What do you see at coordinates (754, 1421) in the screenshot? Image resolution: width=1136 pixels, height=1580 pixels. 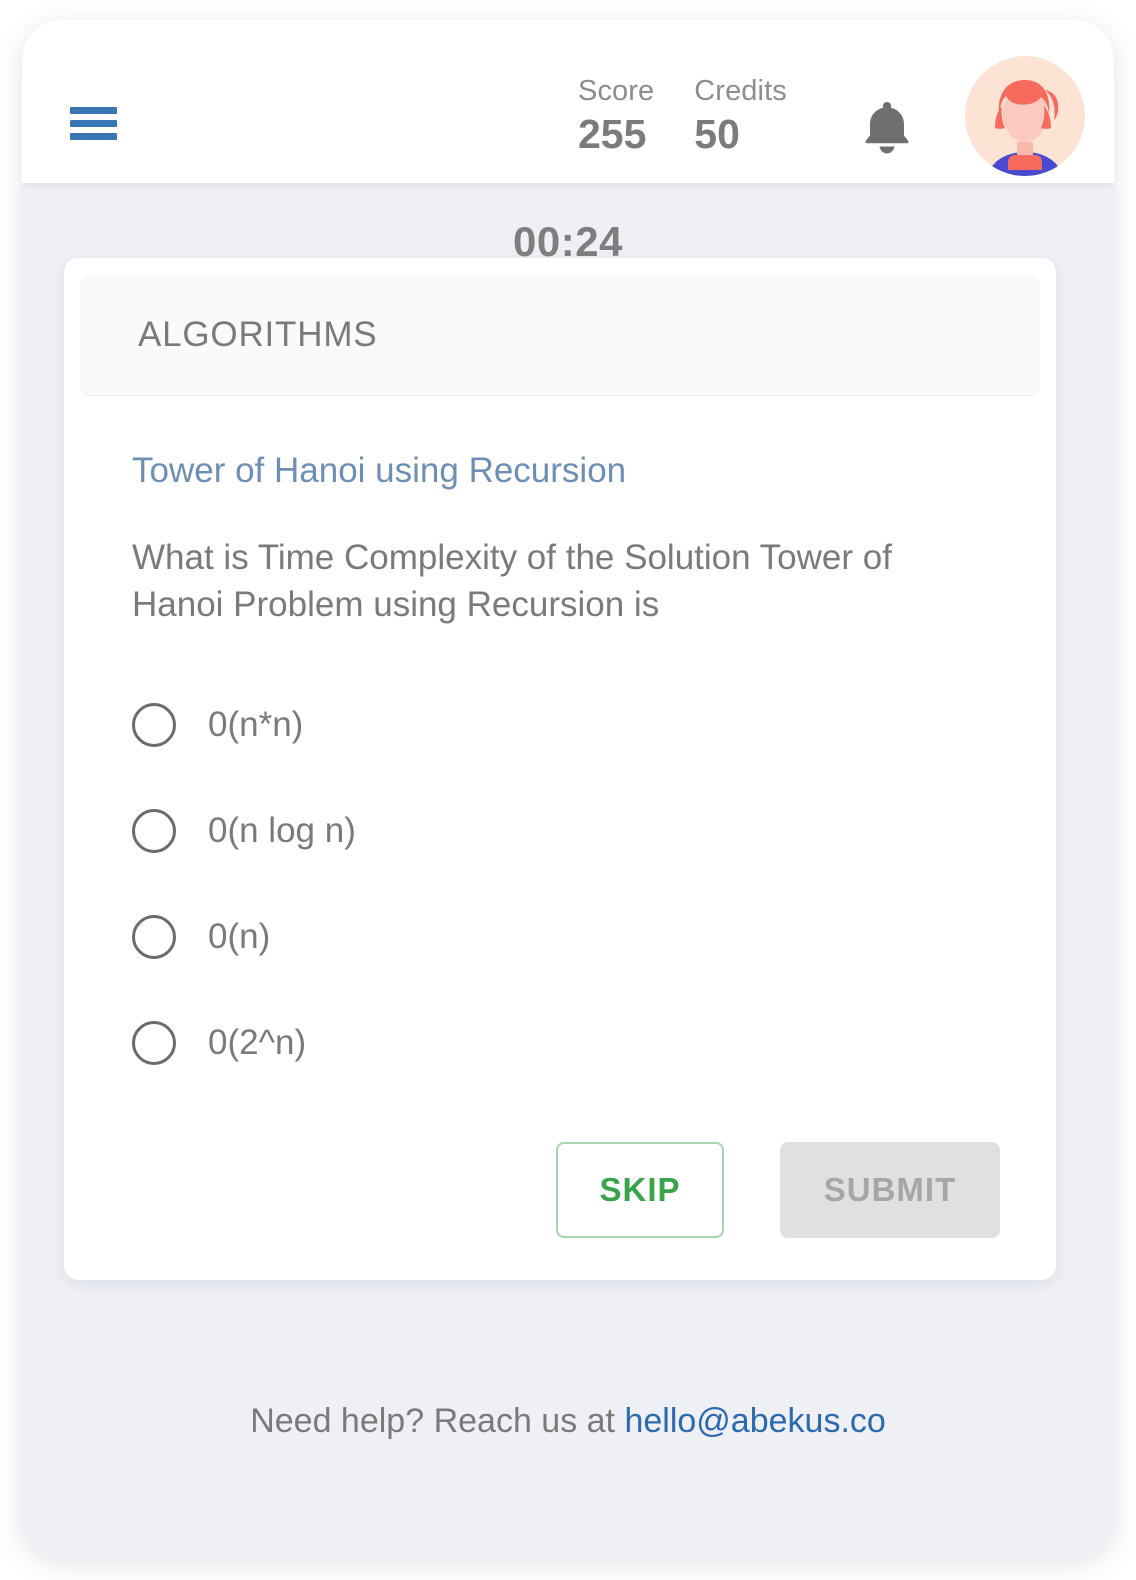 I see `support-email-link: hello@abekus.co` at bounding box center [754, 1421].